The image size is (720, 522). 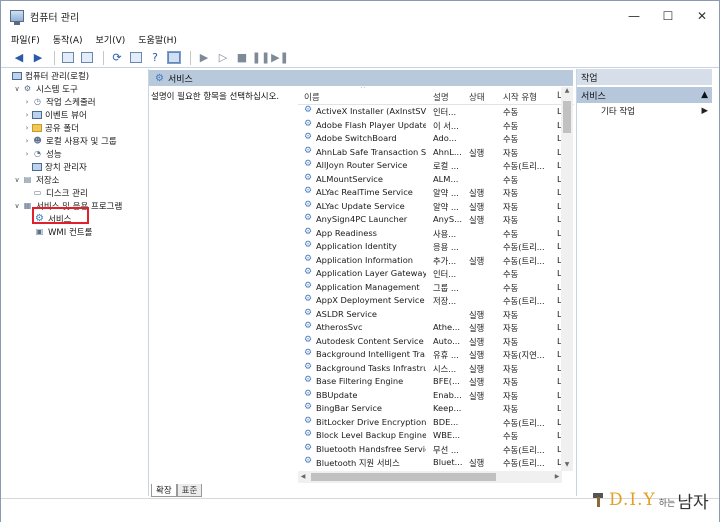 I want to click on table-row: ⚙ Background Tasks Infrastru... 시스... 실행 자동 L, so click(x=430, y=369).